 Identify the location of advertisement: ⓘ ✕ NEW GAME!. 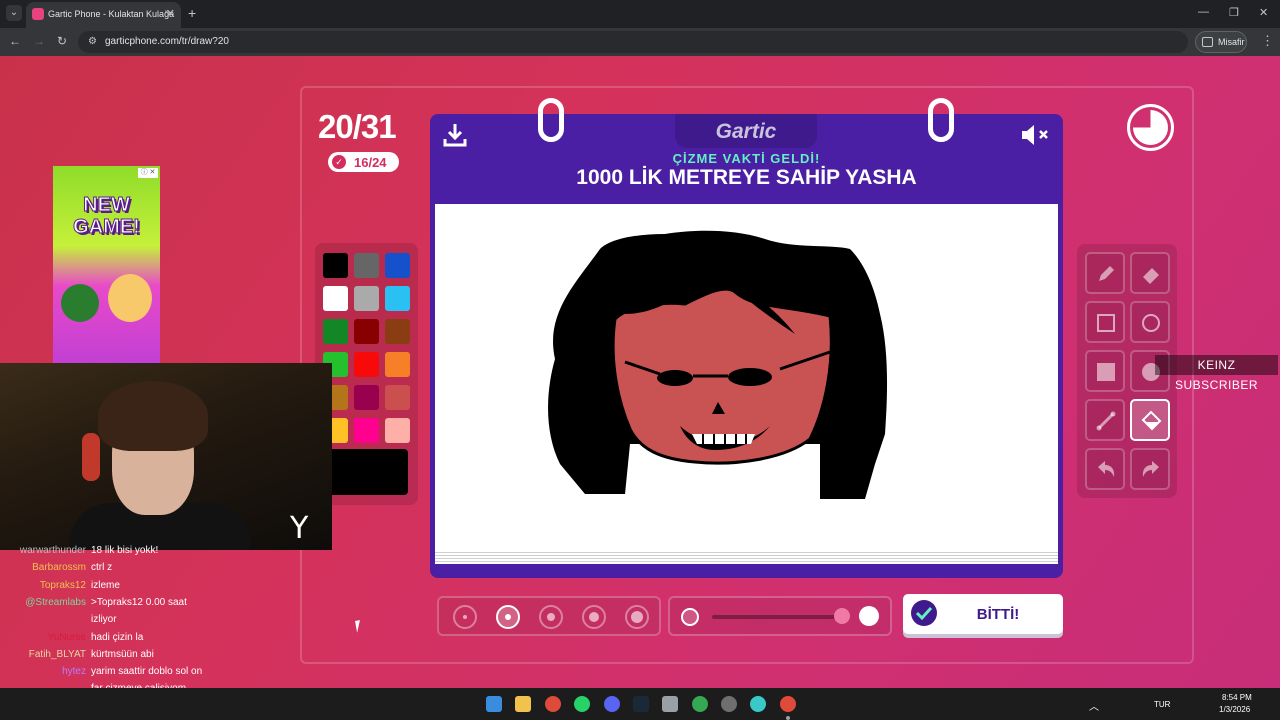
(106, 266).